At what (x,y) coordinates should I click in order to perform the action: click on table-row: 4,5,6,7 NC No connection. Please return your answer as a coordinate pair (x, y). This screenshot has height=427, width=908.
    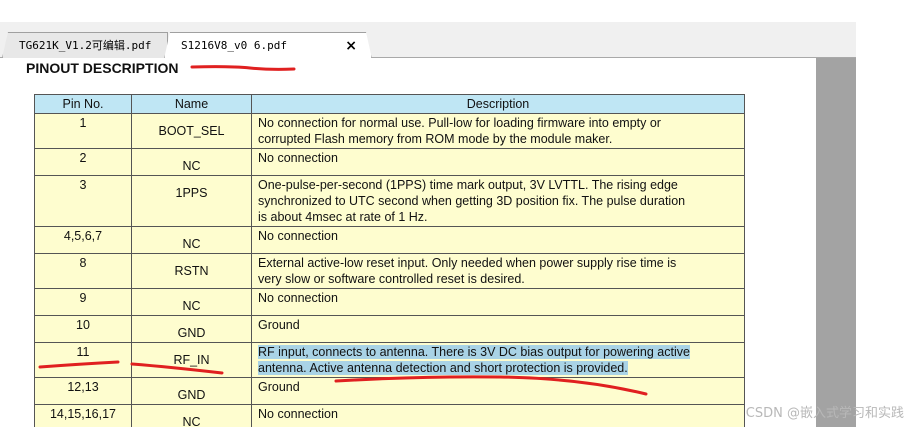
    Looking at the image, I should click on (389, 240).